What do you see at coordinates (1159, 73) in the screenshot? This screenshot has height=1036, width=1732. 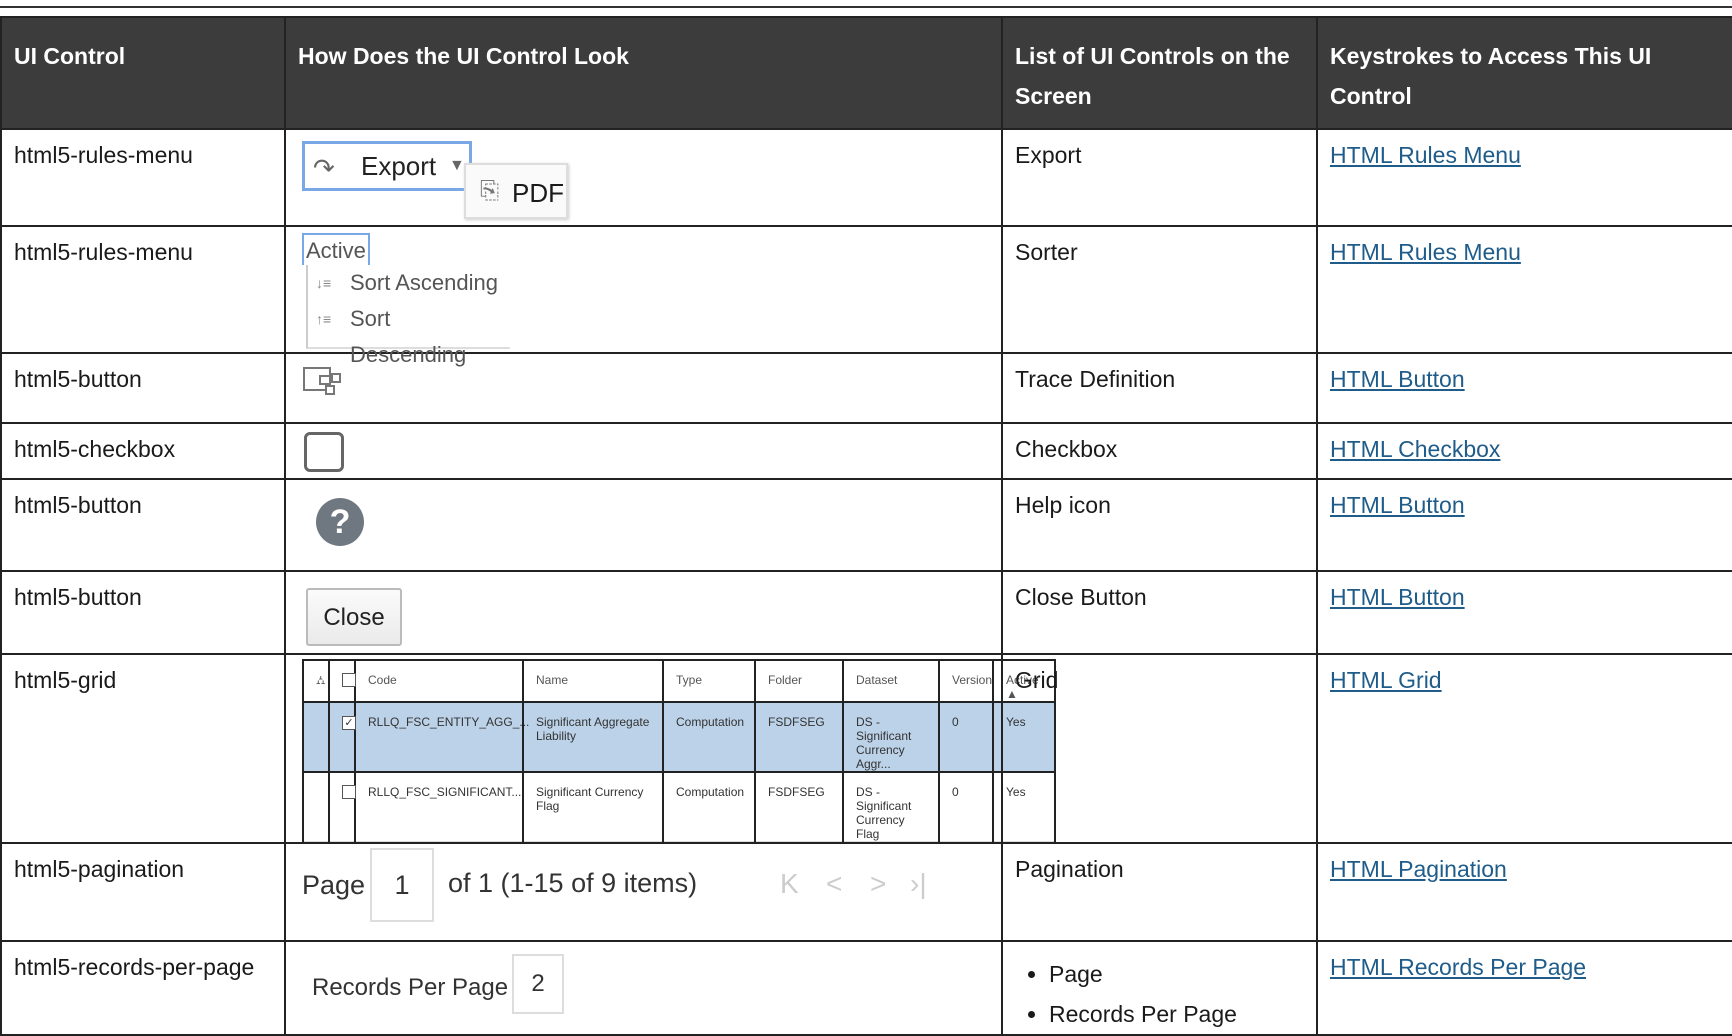 I see `header-list: List of UI Controls on the Screen` at bounding box center [1159, 73].